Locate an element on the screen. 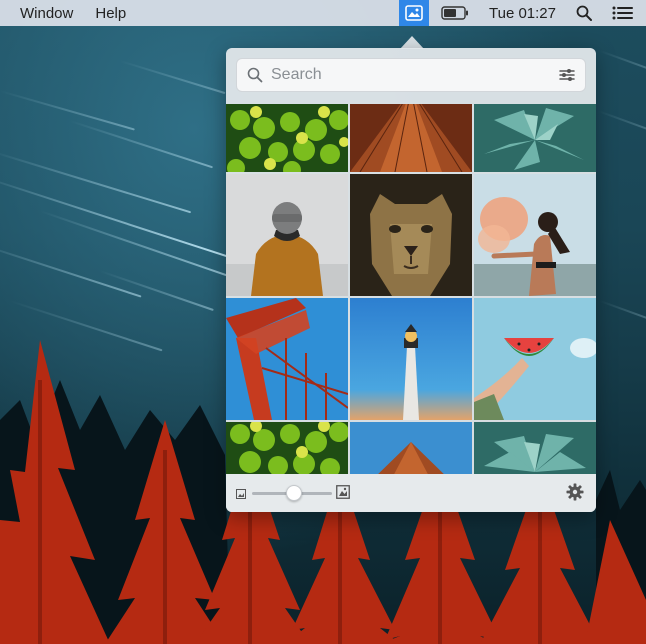 This screenshot has height=644, width=646. gear-icon is located at coordinates (575, 494).